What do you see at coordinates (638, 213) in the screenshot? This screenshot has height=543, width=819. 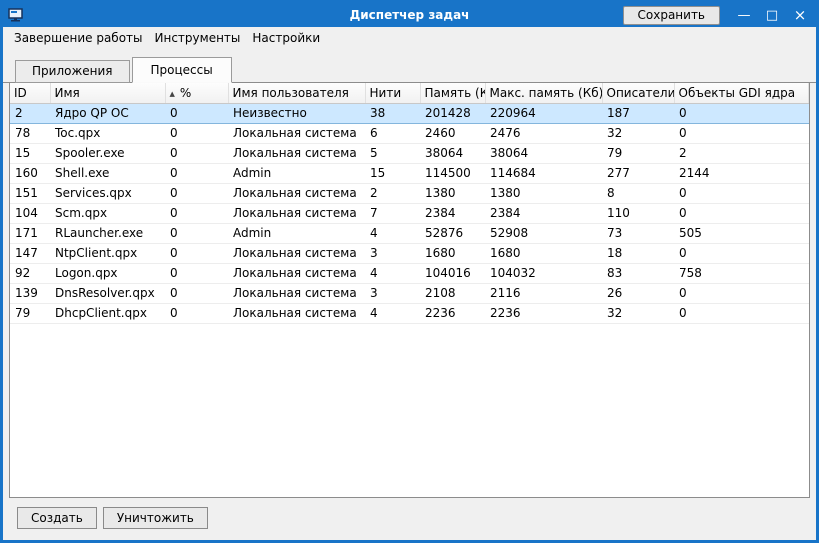 I see `table-cell: 110` at bounding box center [638, 213].